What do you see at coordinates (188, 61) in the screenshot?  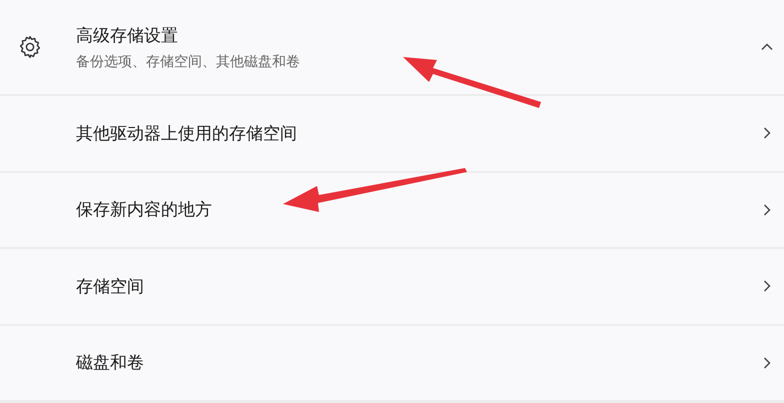 I see `section-subtitle: 备份选项、存储空间、其他磁盘和卷` at bounding box center [188, 61].